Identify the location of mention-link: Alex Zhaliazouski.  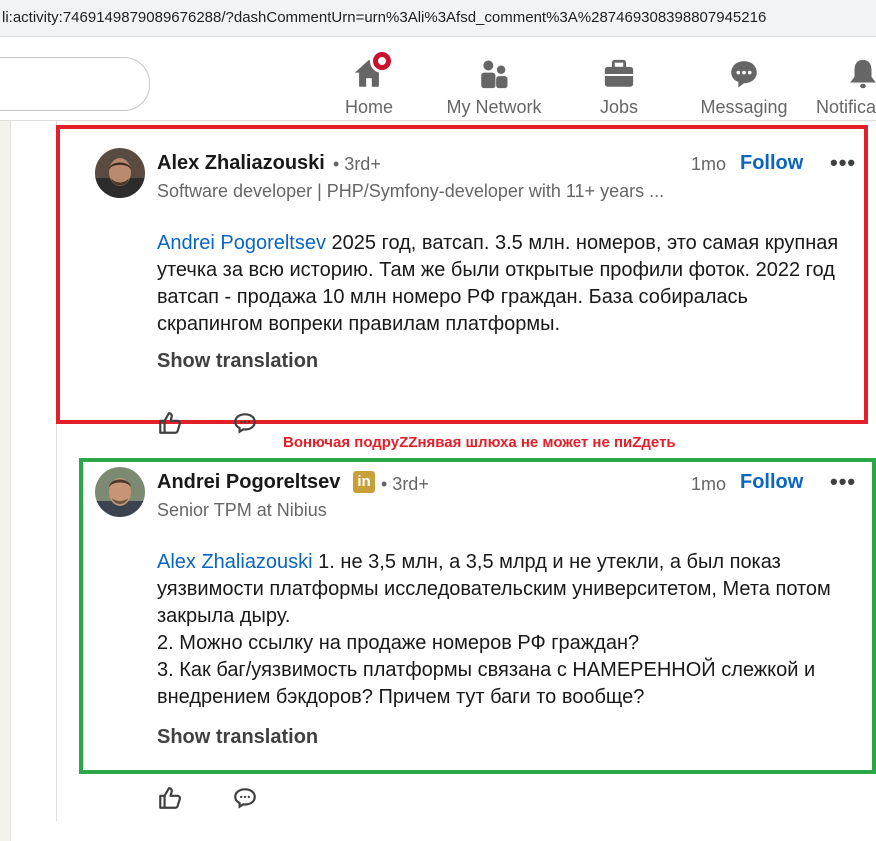
(235, 562).